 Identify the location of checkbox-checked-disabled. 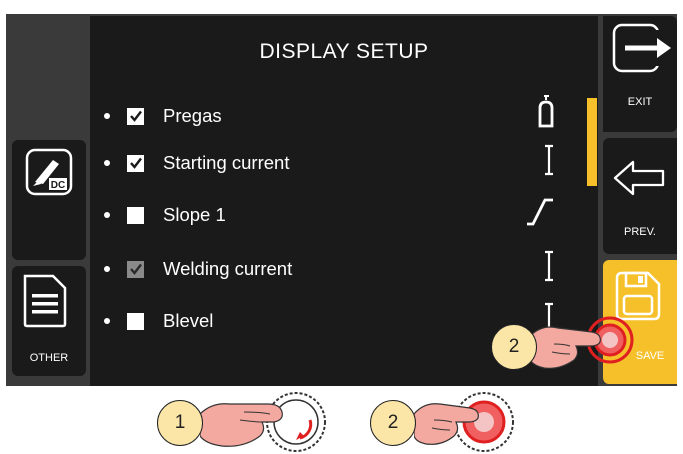
(135, 269).